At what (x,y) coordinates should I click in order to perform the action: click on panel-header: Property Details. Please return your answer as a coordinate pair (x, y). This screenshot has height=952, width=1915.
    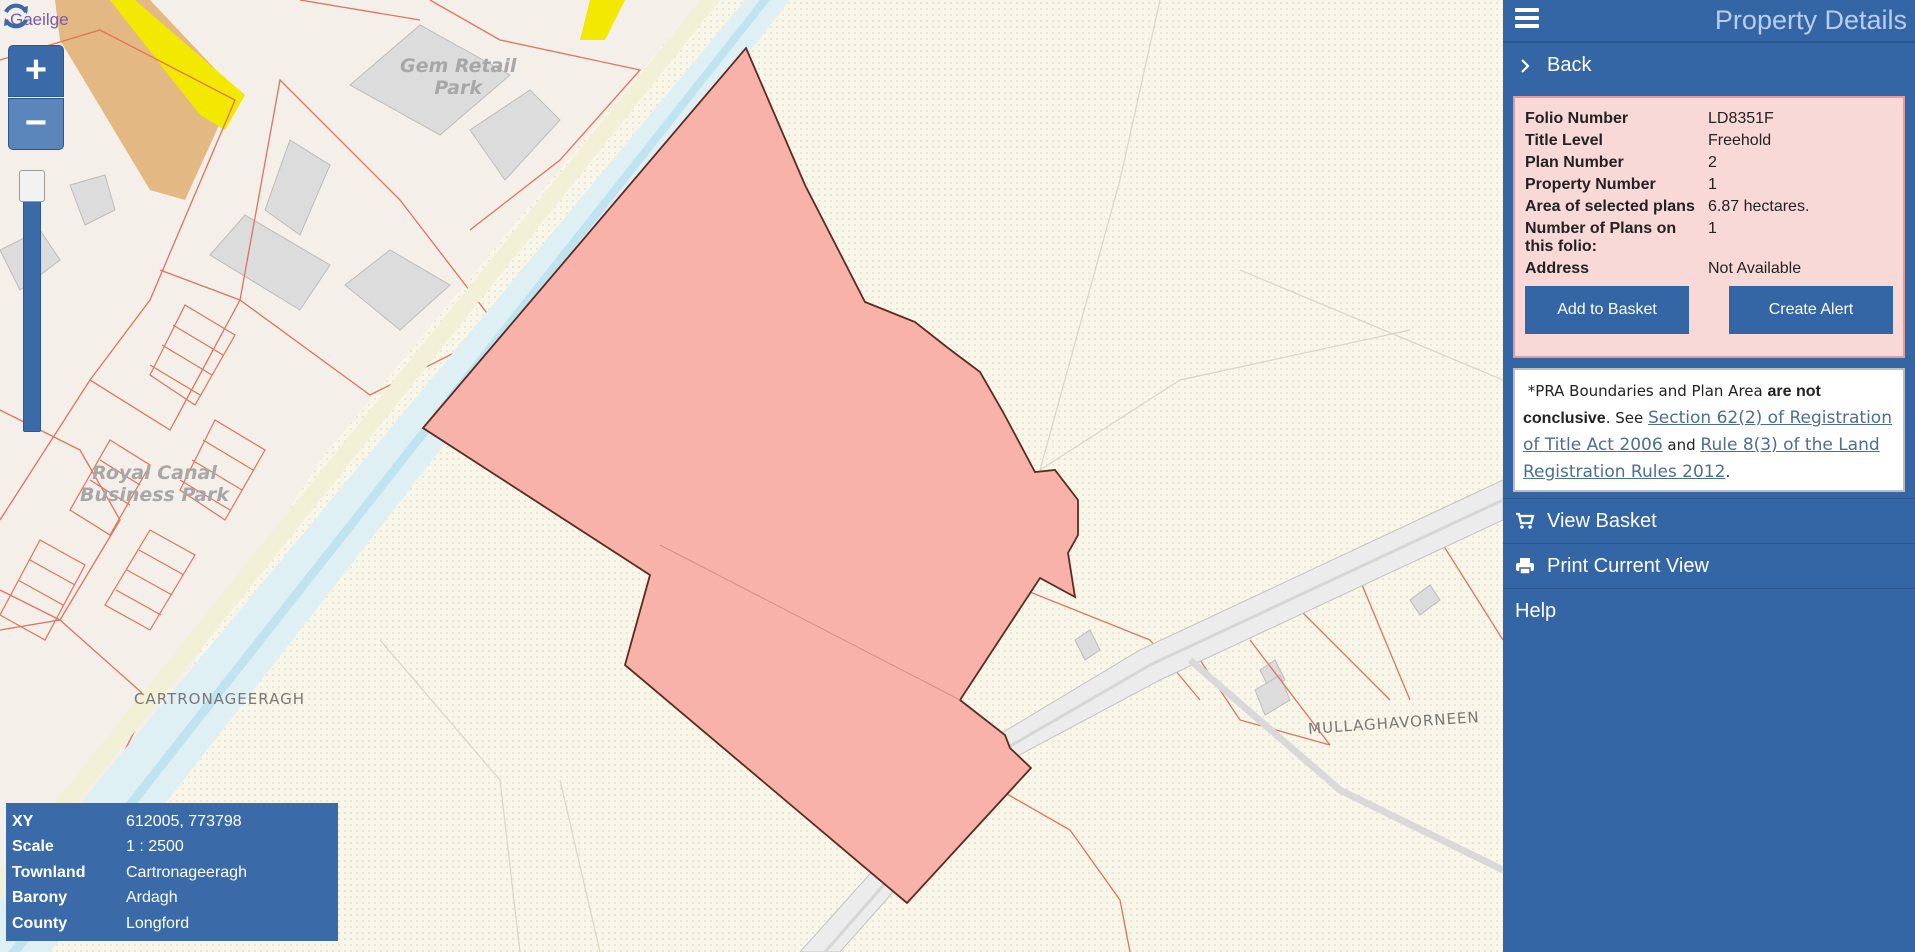
    Looking at the image, I should click on (1709, 21).